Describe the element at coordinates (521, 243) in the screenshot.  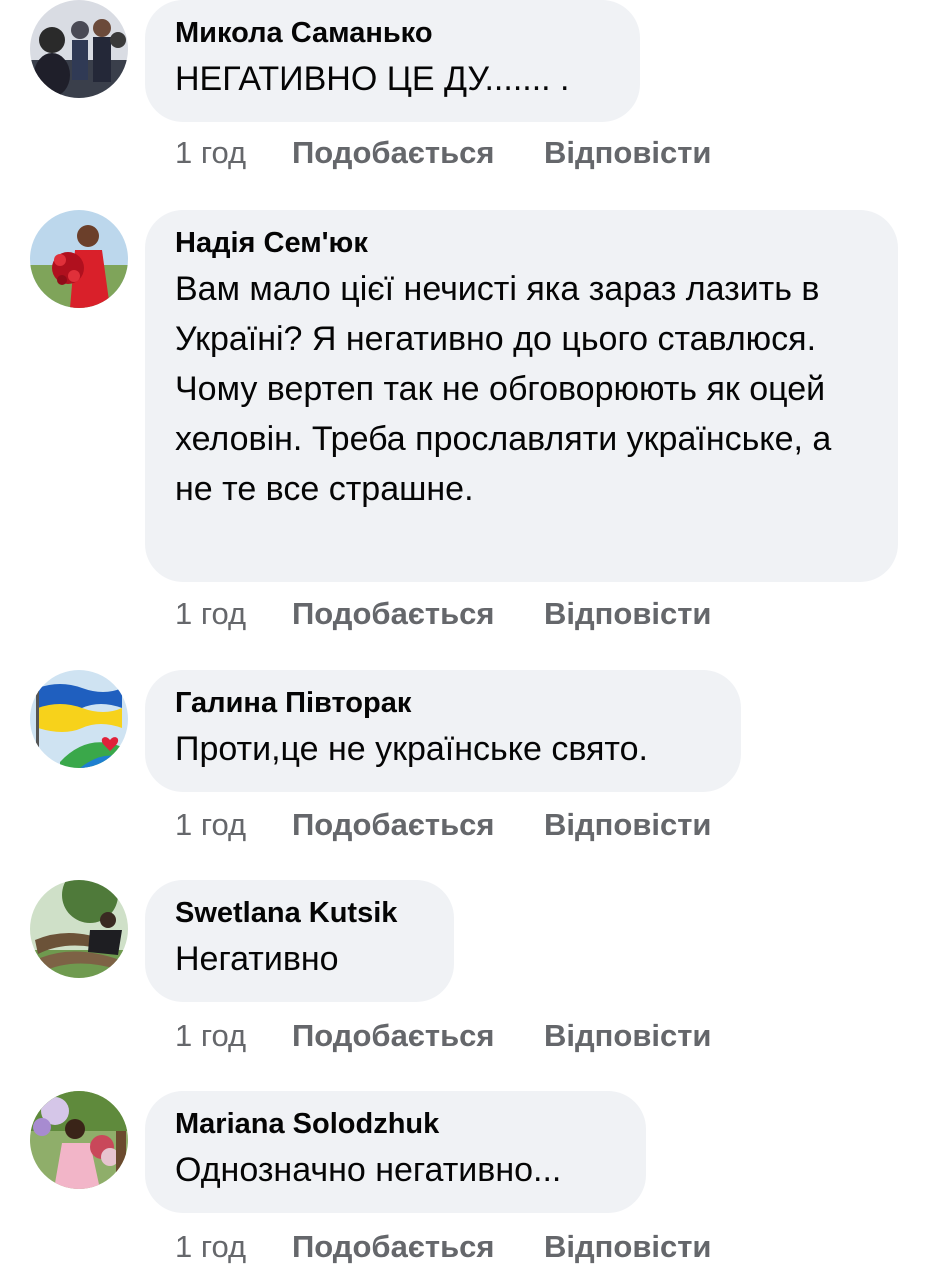
I see `comment-author: Надія Сем'юк` at that location.